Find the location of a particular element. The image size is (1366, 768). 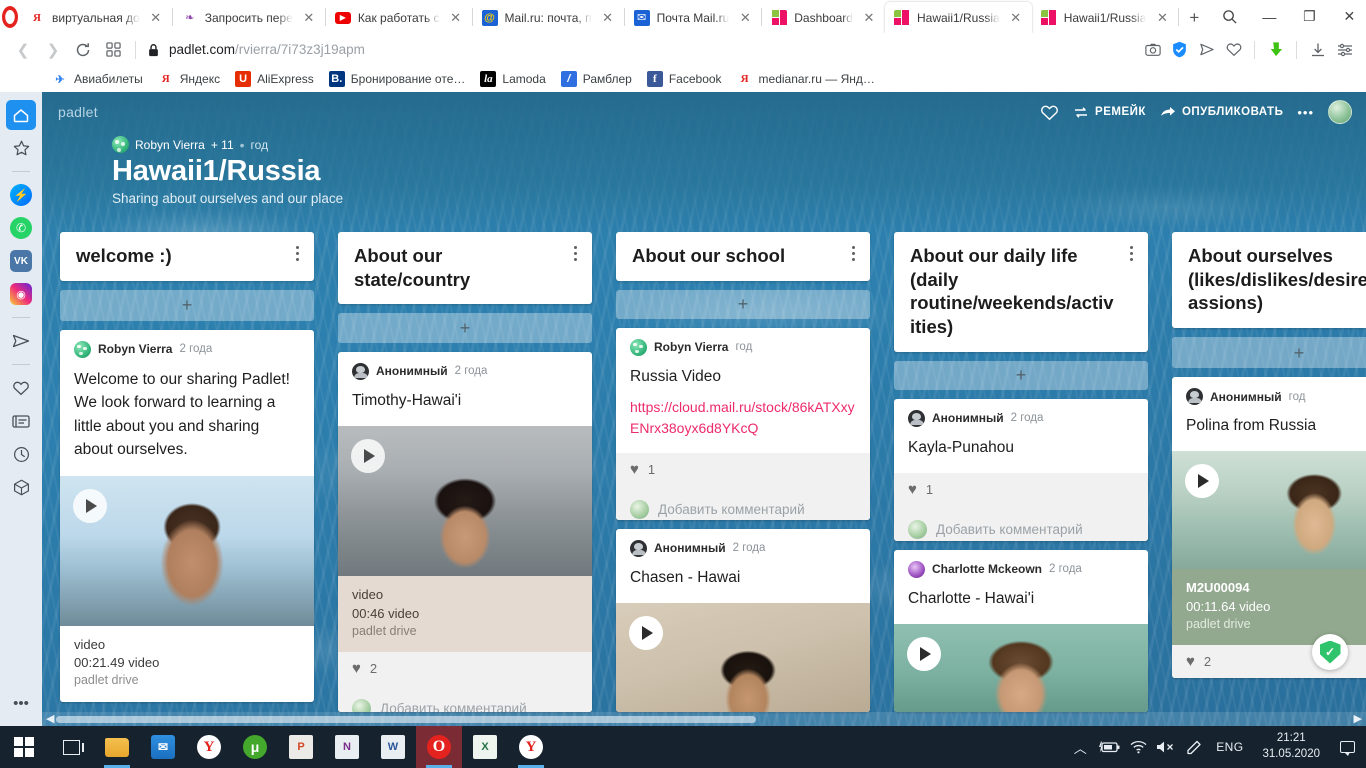

browser-tab-2: ▶ Как работать с ✕ is located at coordinates (399, 17).